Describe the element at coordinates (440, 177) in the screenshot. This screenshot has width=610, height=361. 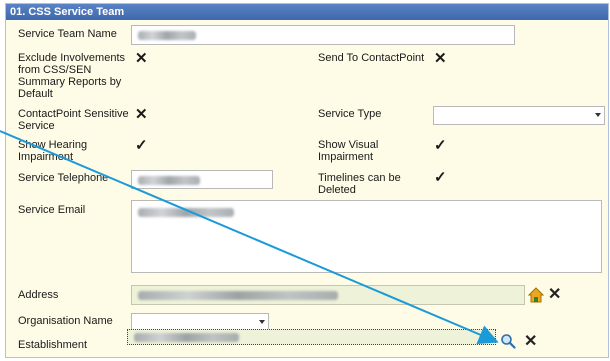
I see `timelines-deleted-checkbox: ✓` at that location.